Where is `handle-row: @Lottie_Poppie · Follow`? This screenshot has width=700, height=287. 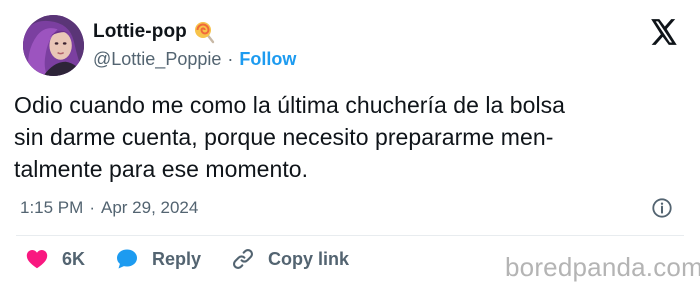 handle-row: @Lottie_Poppie · Follow is located at coordinates (194, 59).